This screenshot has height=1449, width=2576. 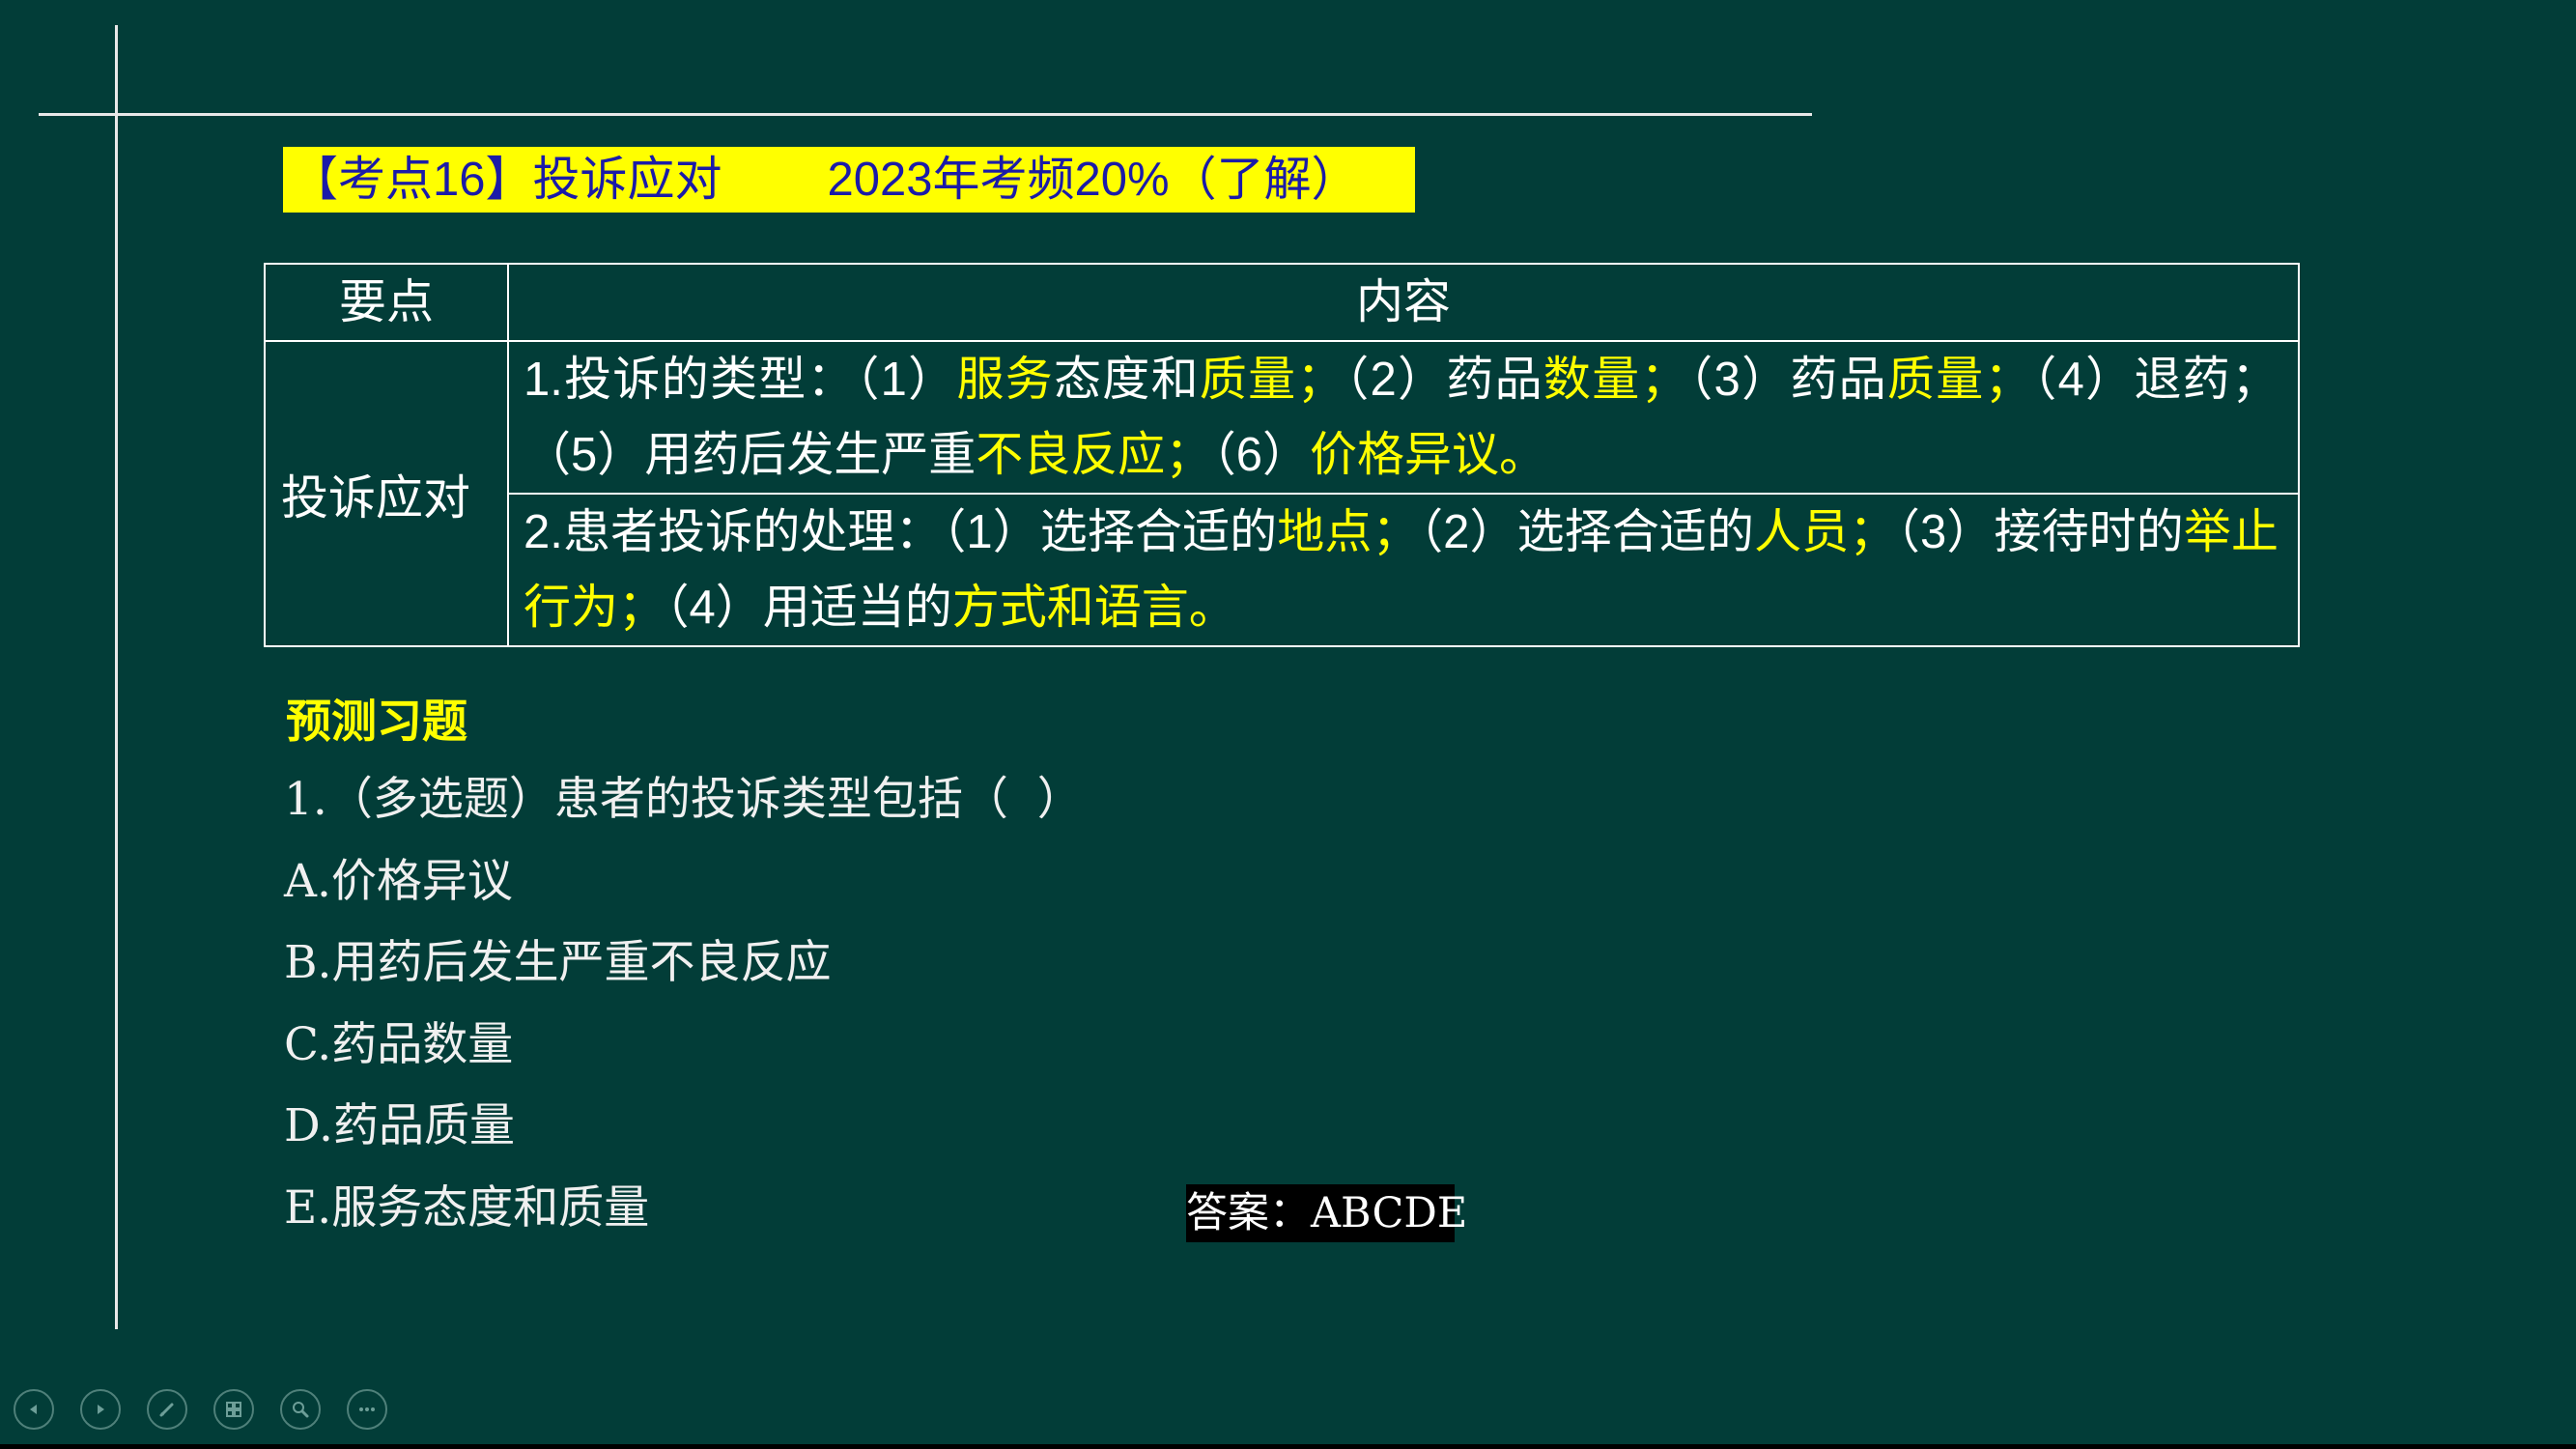 What do you see at coordinates (775, 180) in the screenshot?
I see `title-gap` at bounding box center [775, 180].